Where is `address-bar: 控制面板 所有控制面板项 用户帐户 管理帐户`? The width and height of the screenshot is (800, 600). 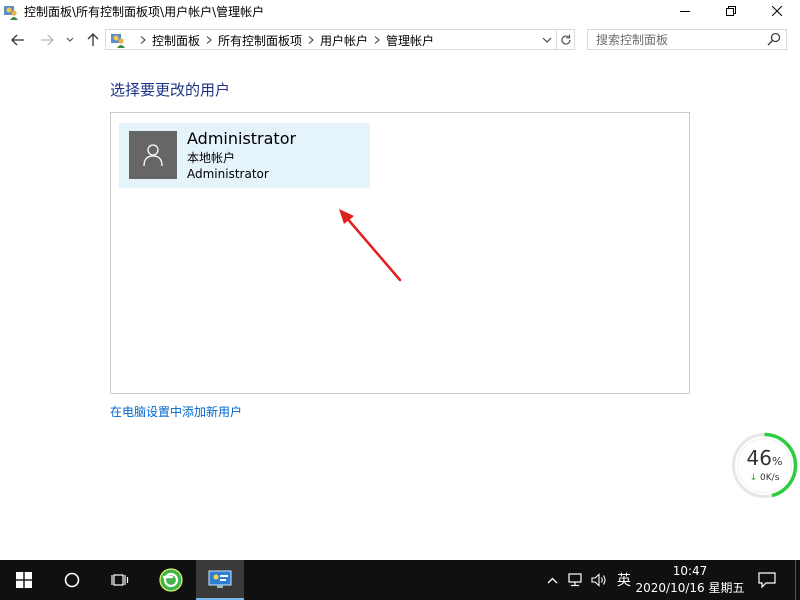
address-bar: 控制面板 所有控制面板项 用户帐户 管理帐户 is located at coordinates (331, 39).